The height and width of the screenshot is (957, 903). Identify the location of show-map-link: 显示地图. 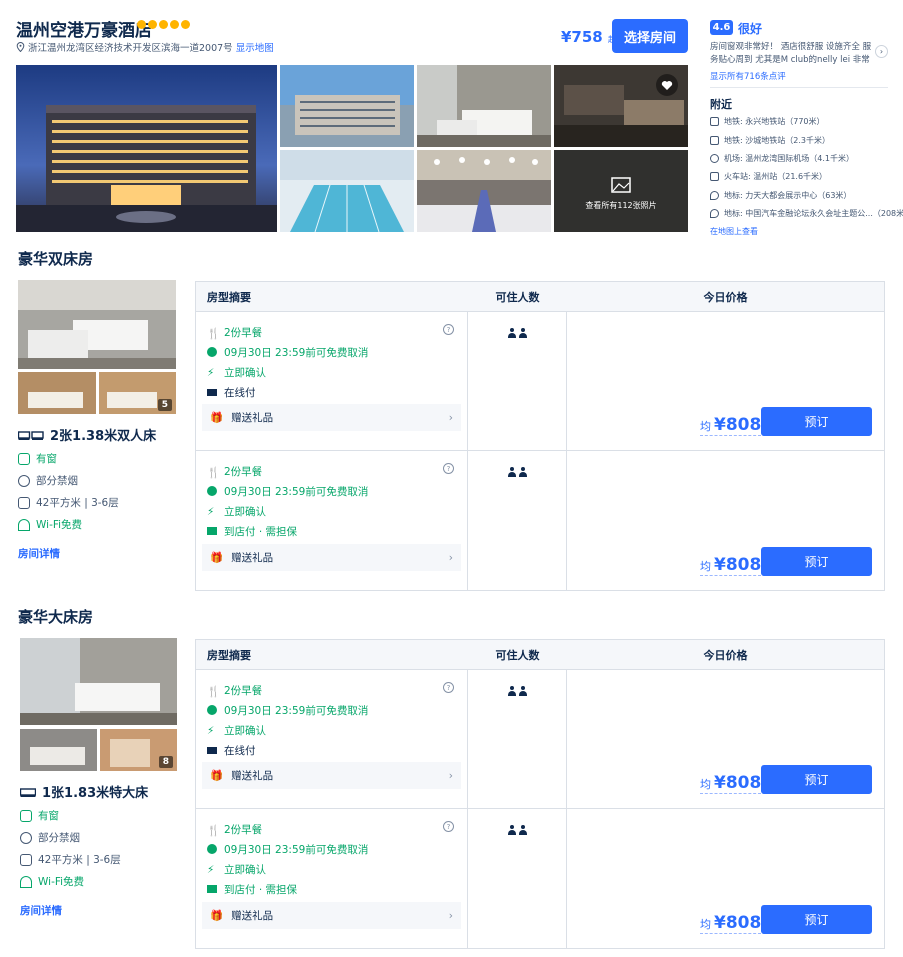
(255, 47).